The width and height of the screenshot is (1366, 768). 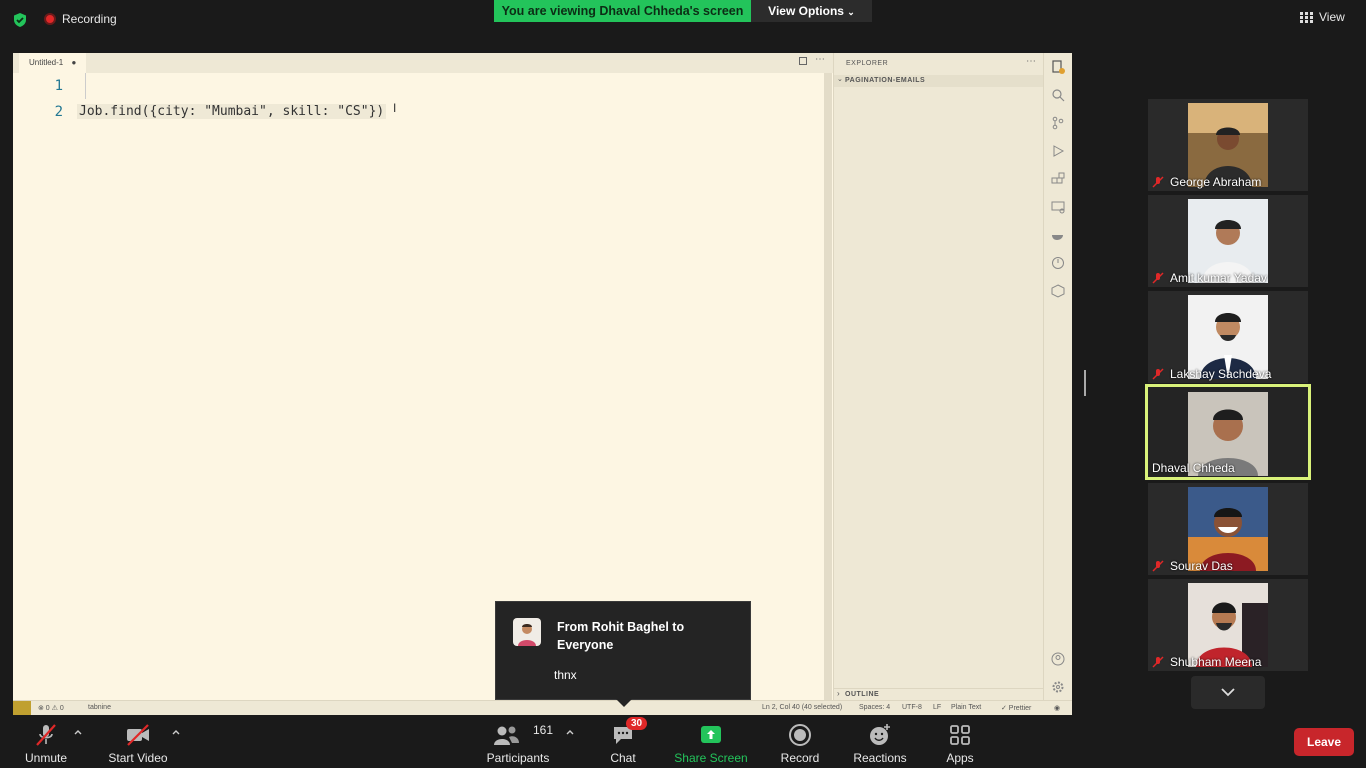 I want to click on search-icon, so click(x=1058, y=95).